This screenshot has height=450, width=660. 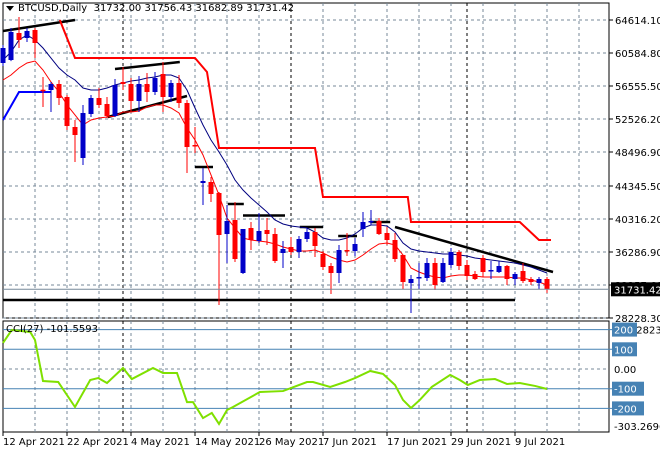 I want to click on date-axis-label: 9 Jul 2021, so click(x=540, y=442).